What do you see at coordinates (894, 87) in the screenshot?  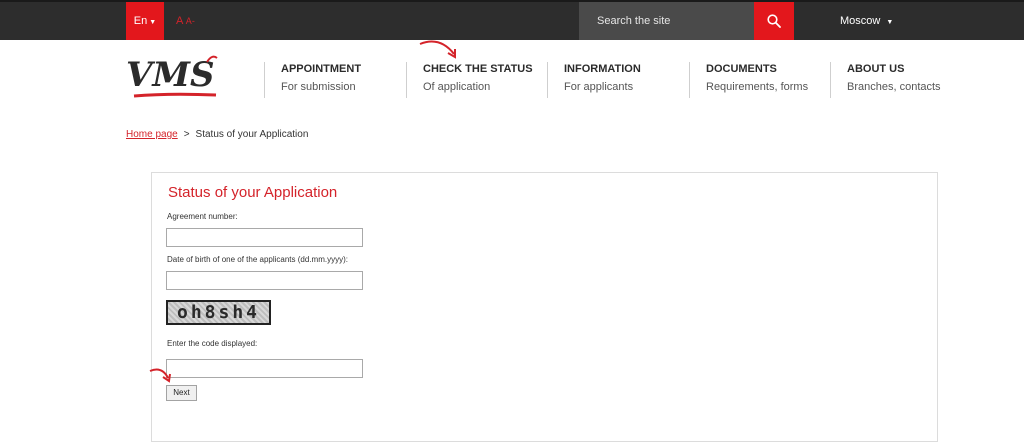 I see `nav-subtitle: Branches, contacts` at bounding box center [894, 87].